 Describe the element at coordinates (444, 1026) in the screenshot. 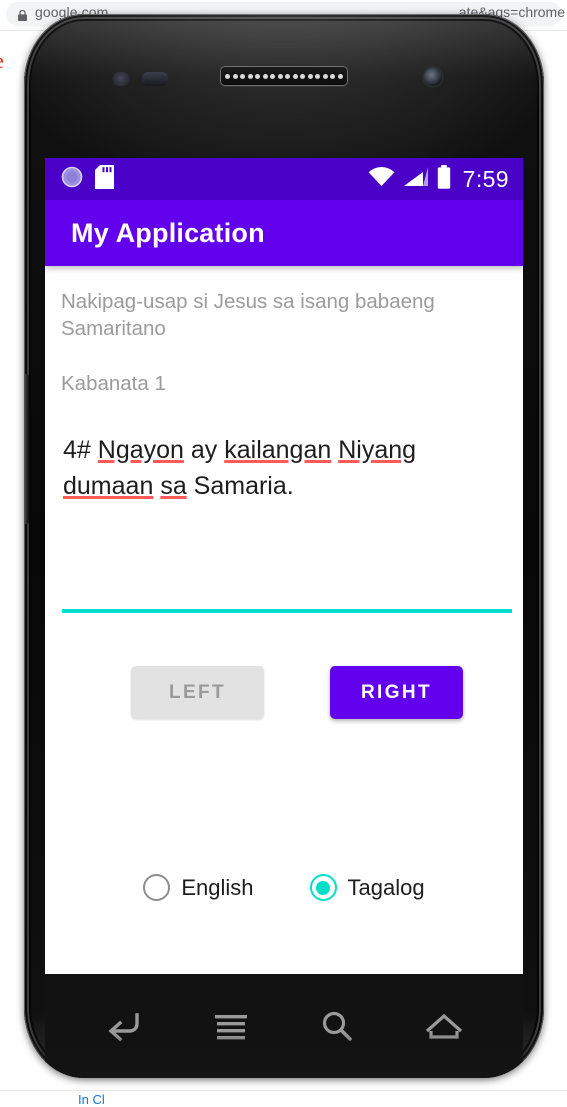

I see `home-icon` at that location.